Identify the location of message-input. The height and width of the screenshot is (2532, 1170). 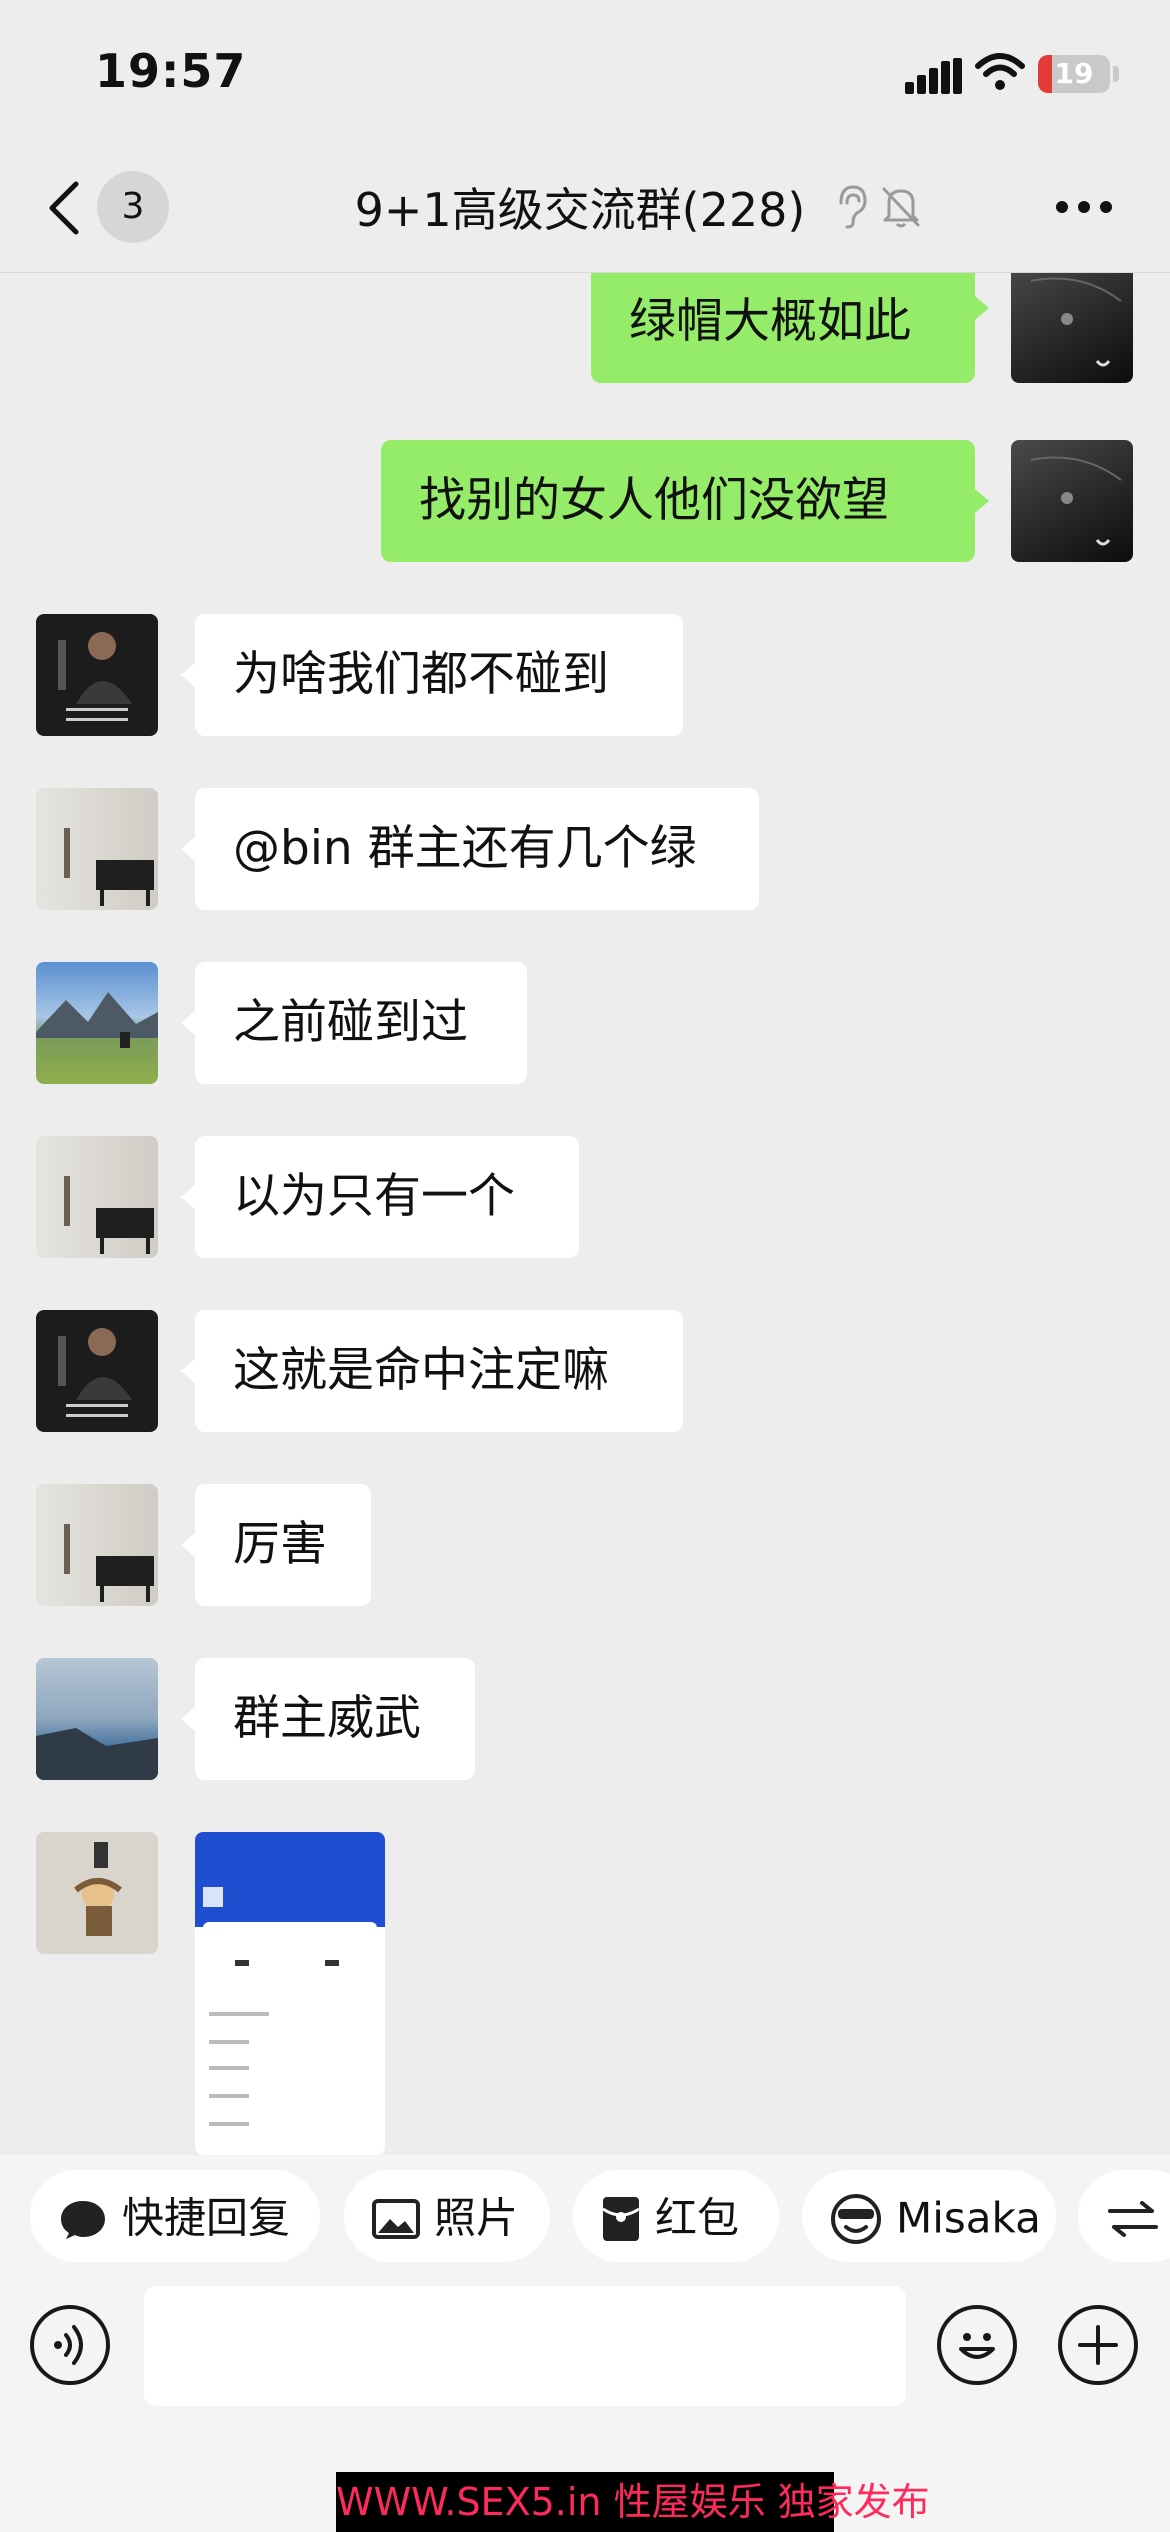
(525, 2346).